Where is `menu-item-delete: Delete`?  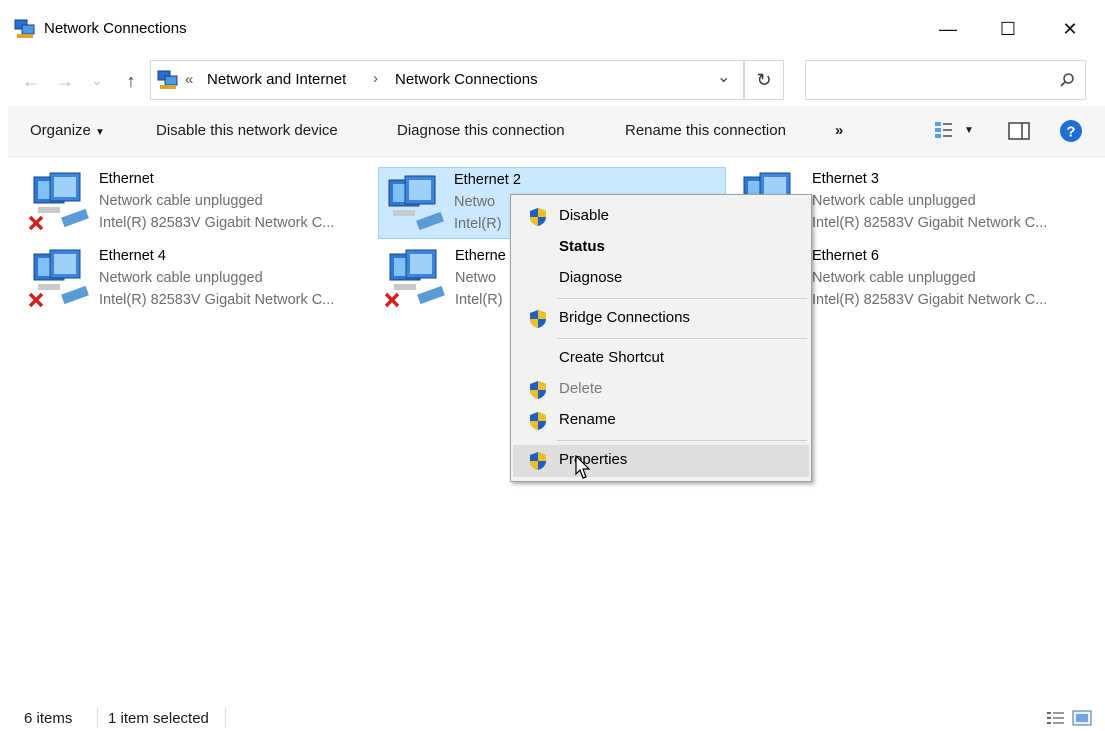 menu-item-delete: Delete is located at coordinates (661, 389).